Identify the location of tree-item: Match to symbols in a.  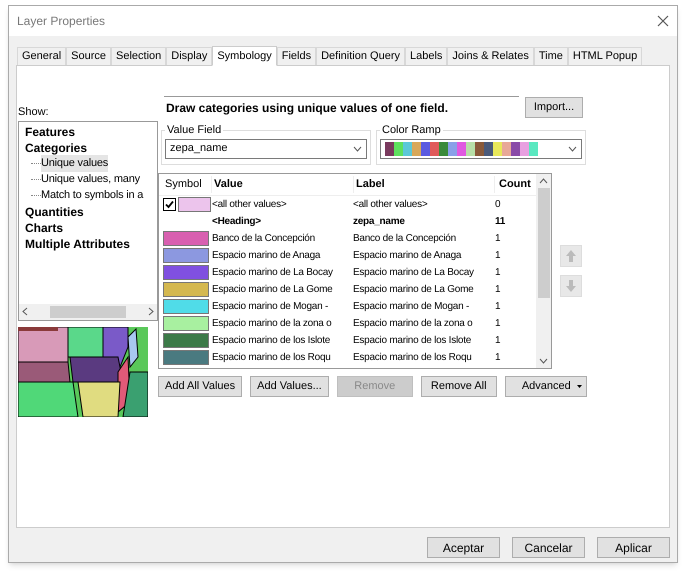
(92, 195).